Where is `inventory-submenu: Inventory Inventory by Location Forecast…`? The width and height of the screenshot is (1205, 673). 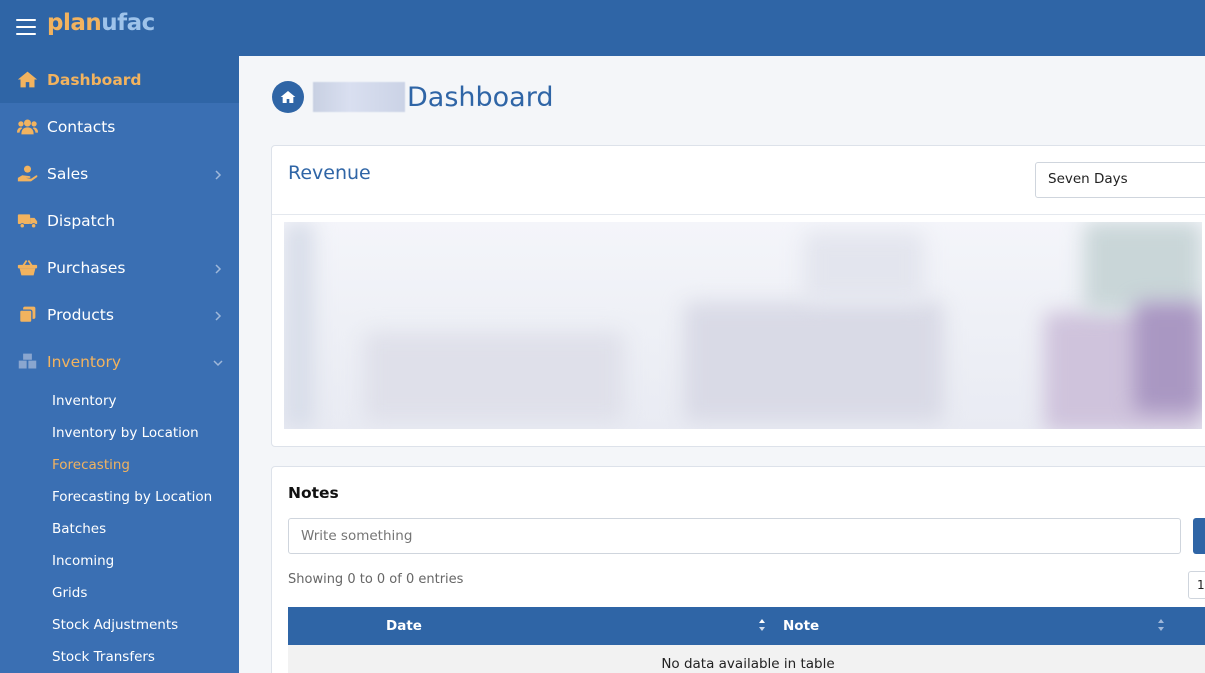 inventory-submenu: Inventory Inventory by Location Forecast… is located at coordinates (119, 529).